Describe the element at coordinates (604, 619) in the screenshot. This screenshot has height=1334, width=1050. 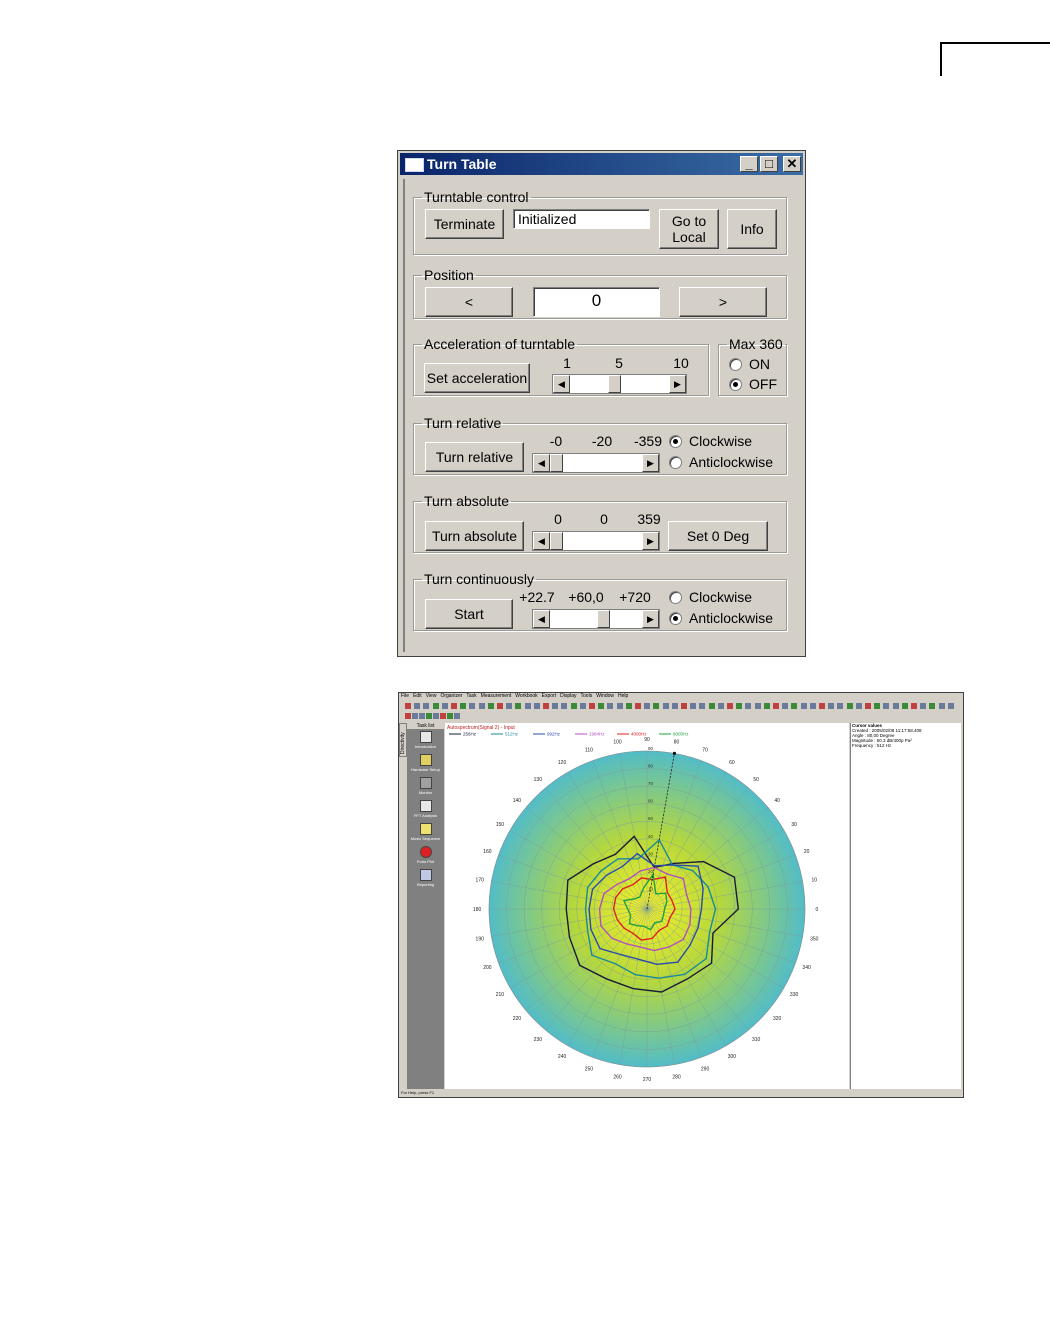
I see `turn-continuously-slider-thumb` at that location.